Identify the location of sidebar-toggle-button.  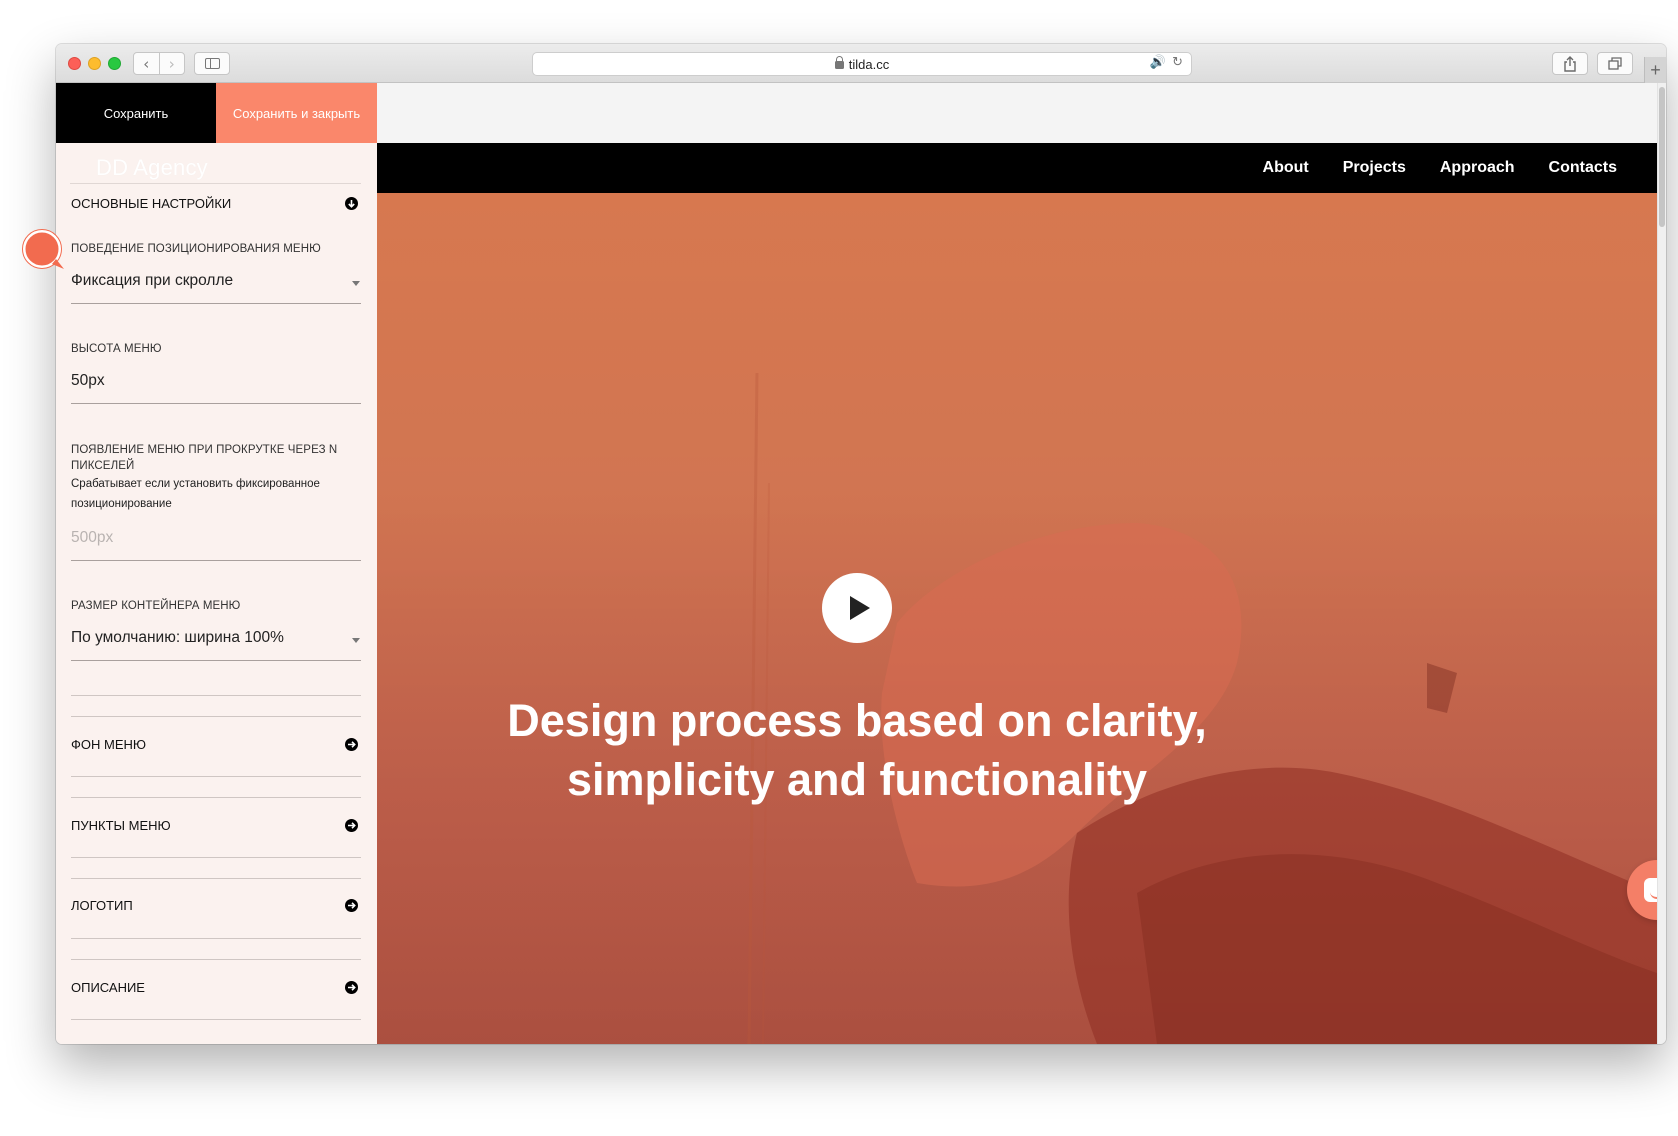
(212, 63).